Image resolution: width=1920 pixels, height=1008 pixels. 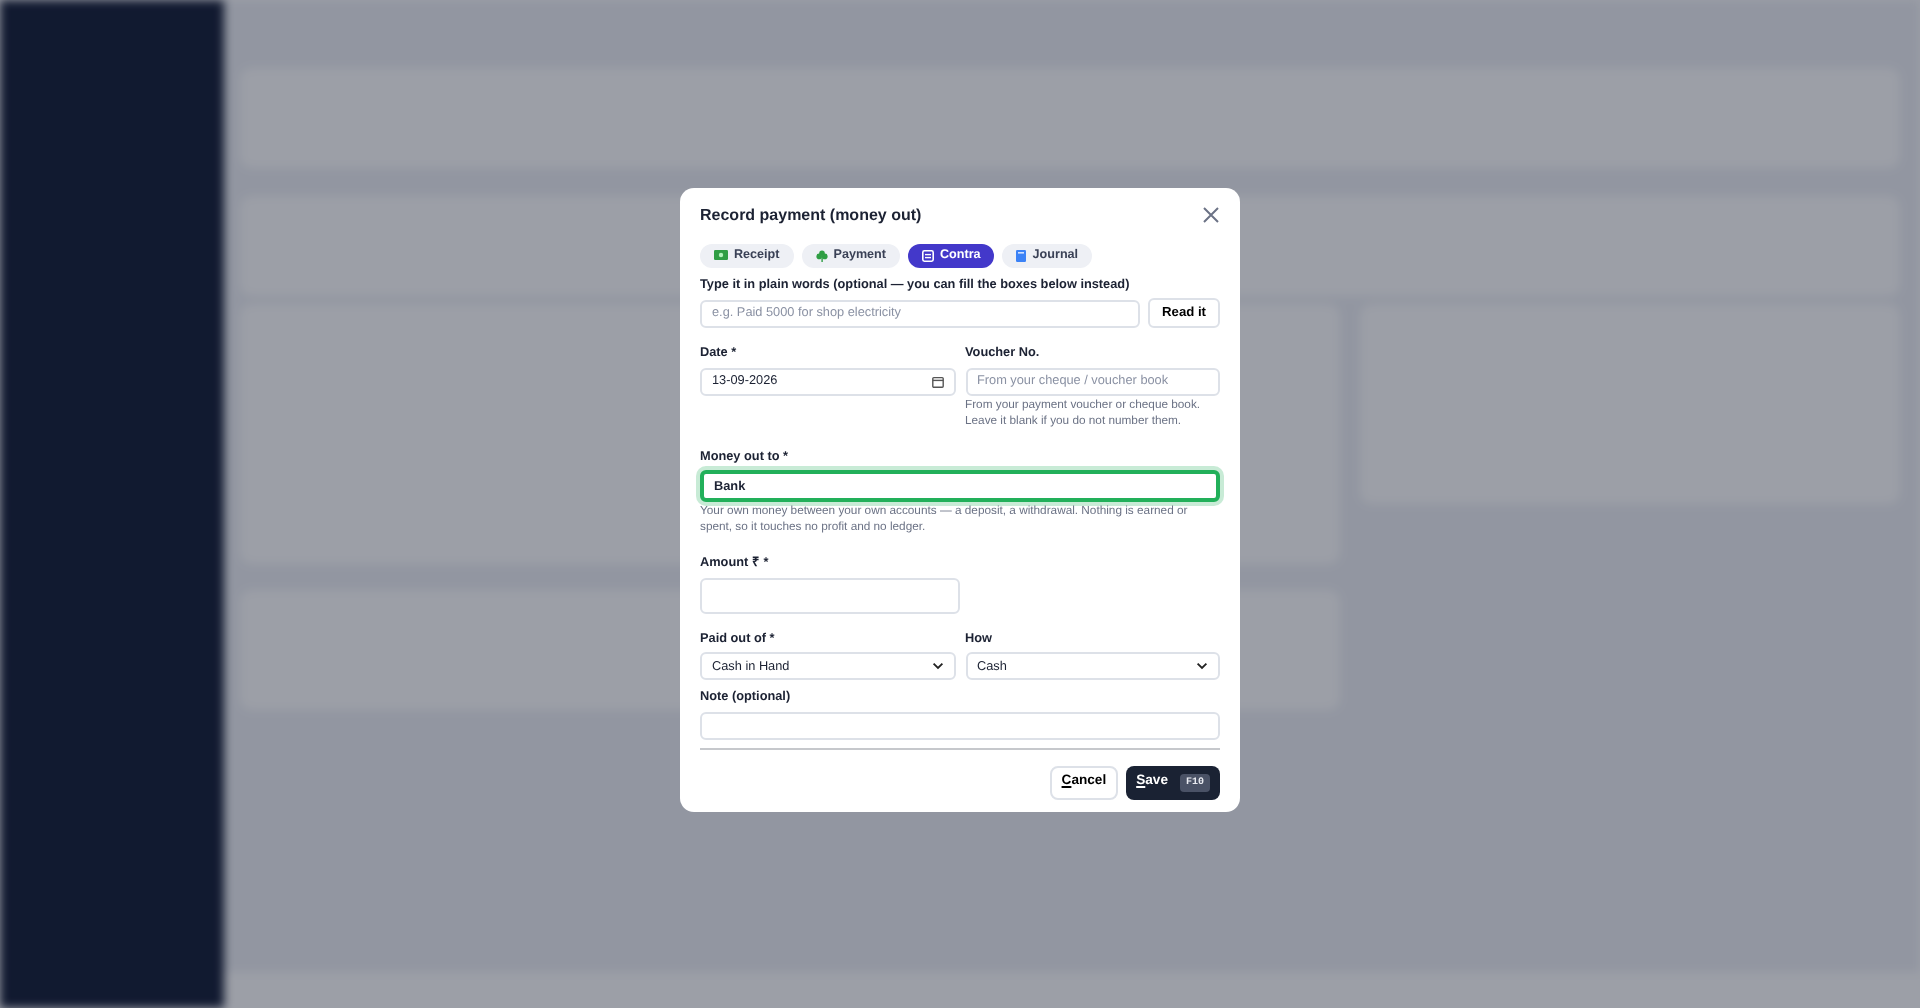 I want to click on leaf-icon, so click(x=821, y=255).